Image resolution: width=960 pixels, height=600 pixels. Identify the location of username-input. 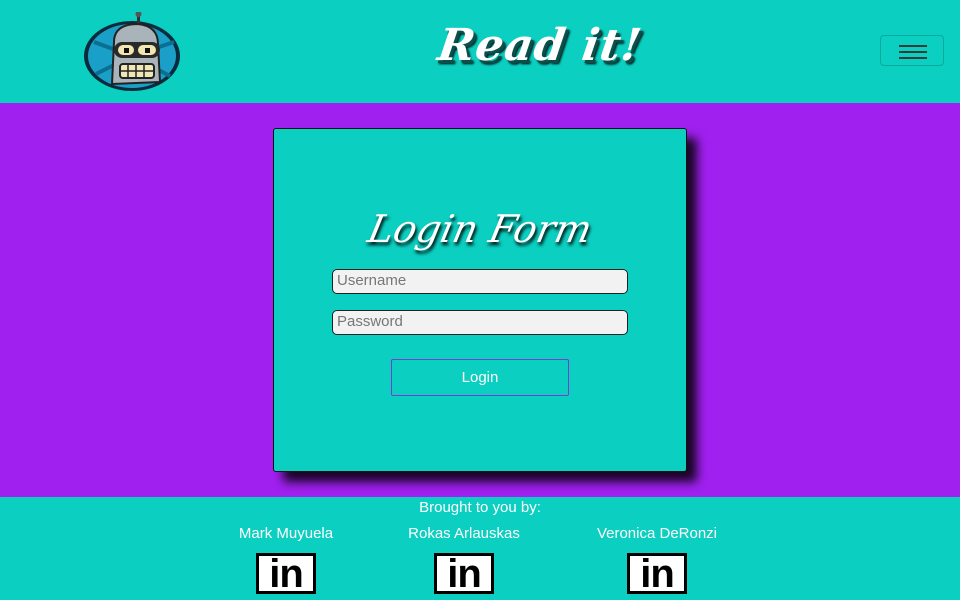
(480, 280).